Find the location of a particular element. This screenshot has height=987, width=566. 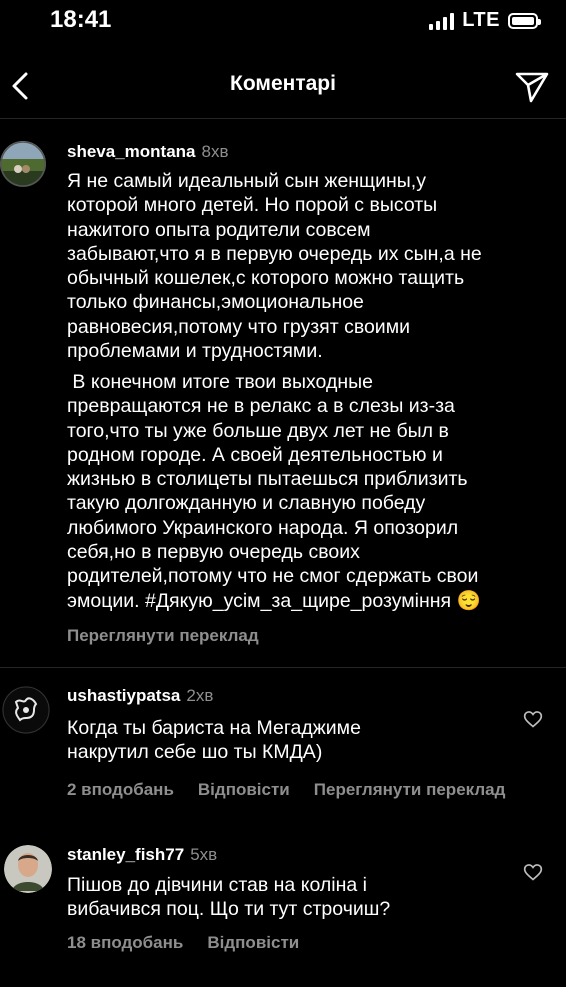

network-type: LTE is located at coordinates (481, 20).